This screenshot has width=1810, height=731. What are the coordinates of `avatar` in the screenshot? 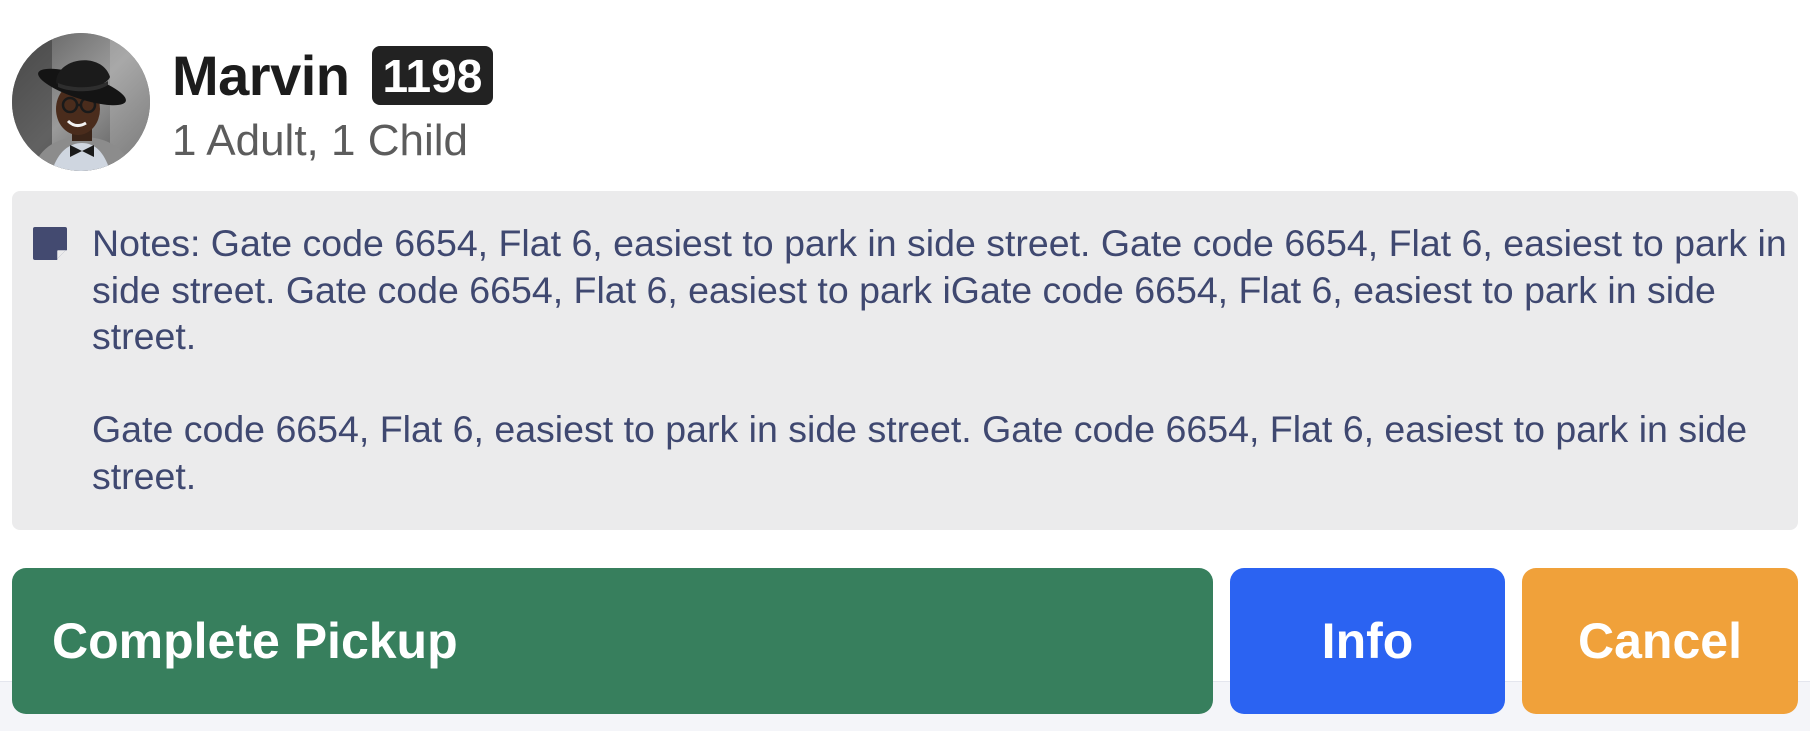 It's located at (81, 102).